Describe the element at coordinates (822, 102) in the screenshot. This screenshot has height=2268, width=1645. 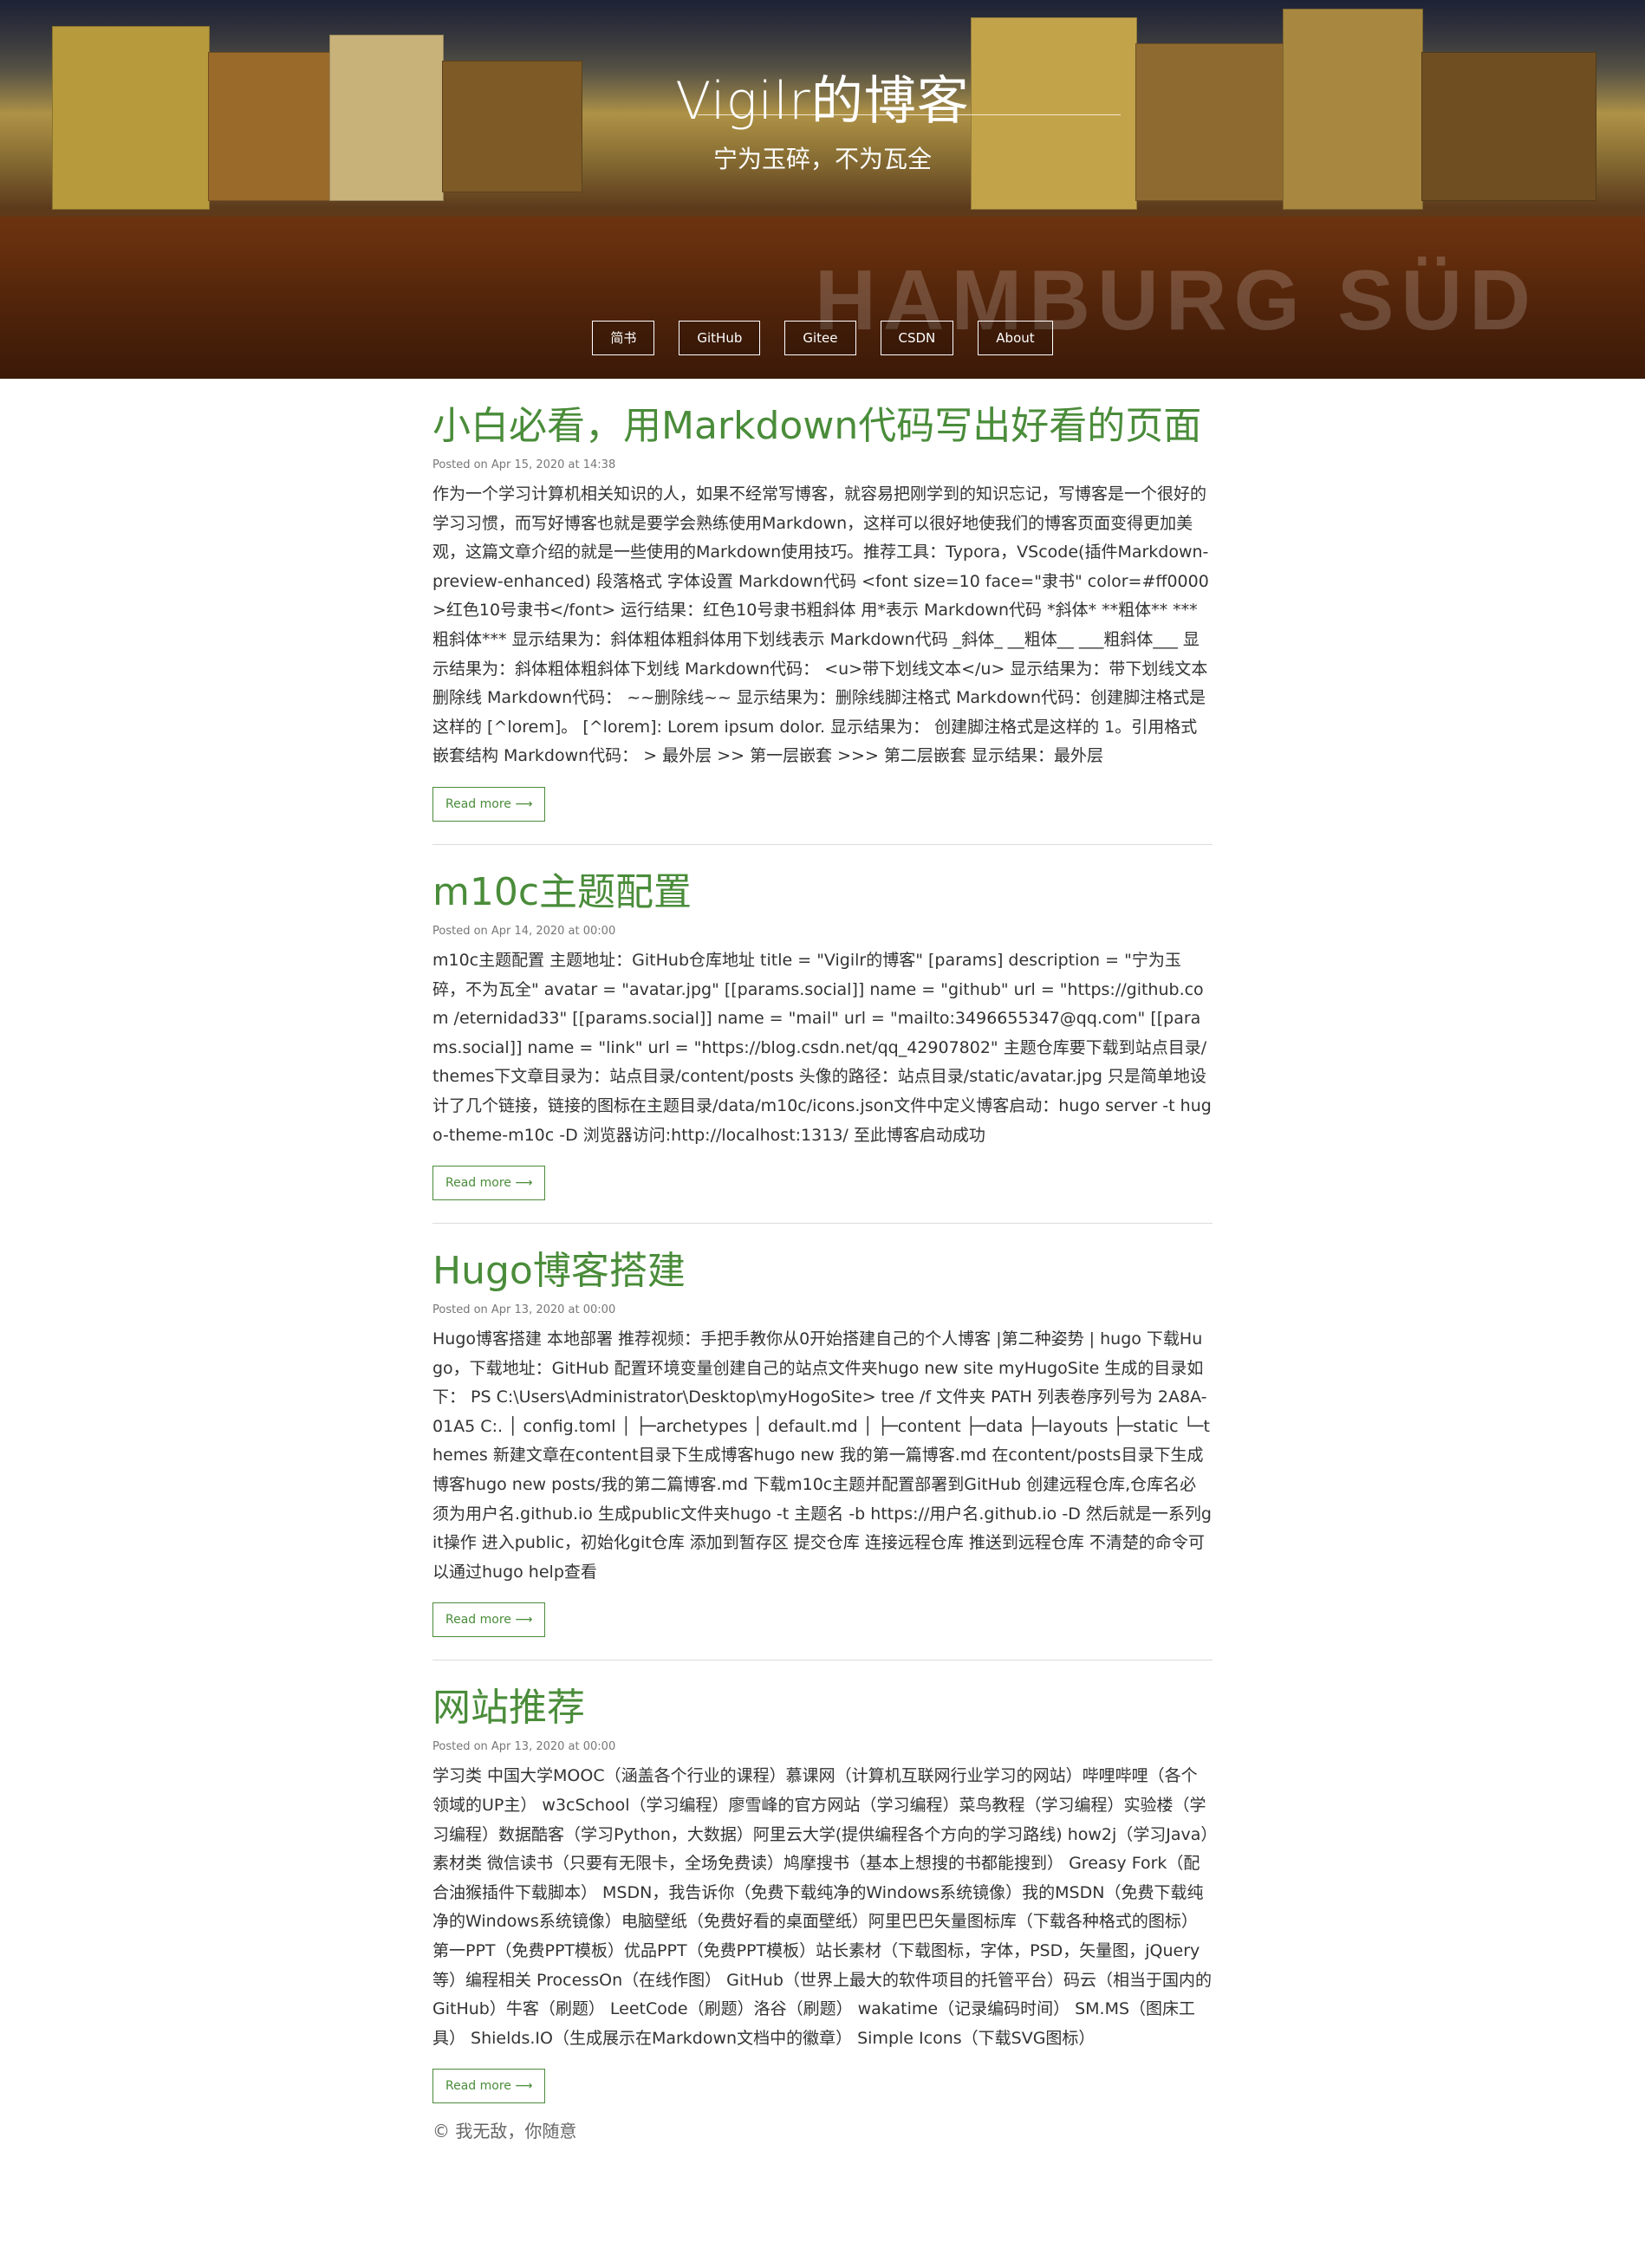
I see `site-title: Vigilr的博客` at that location.